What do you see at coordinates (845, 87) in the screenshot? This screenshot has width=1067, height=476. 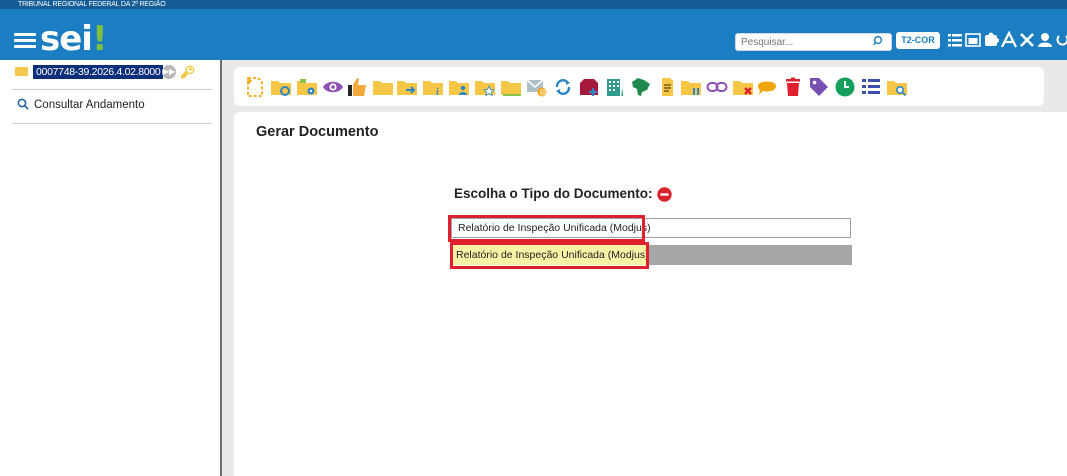 I see `deadline-icon` at bounding box center [845, 87].